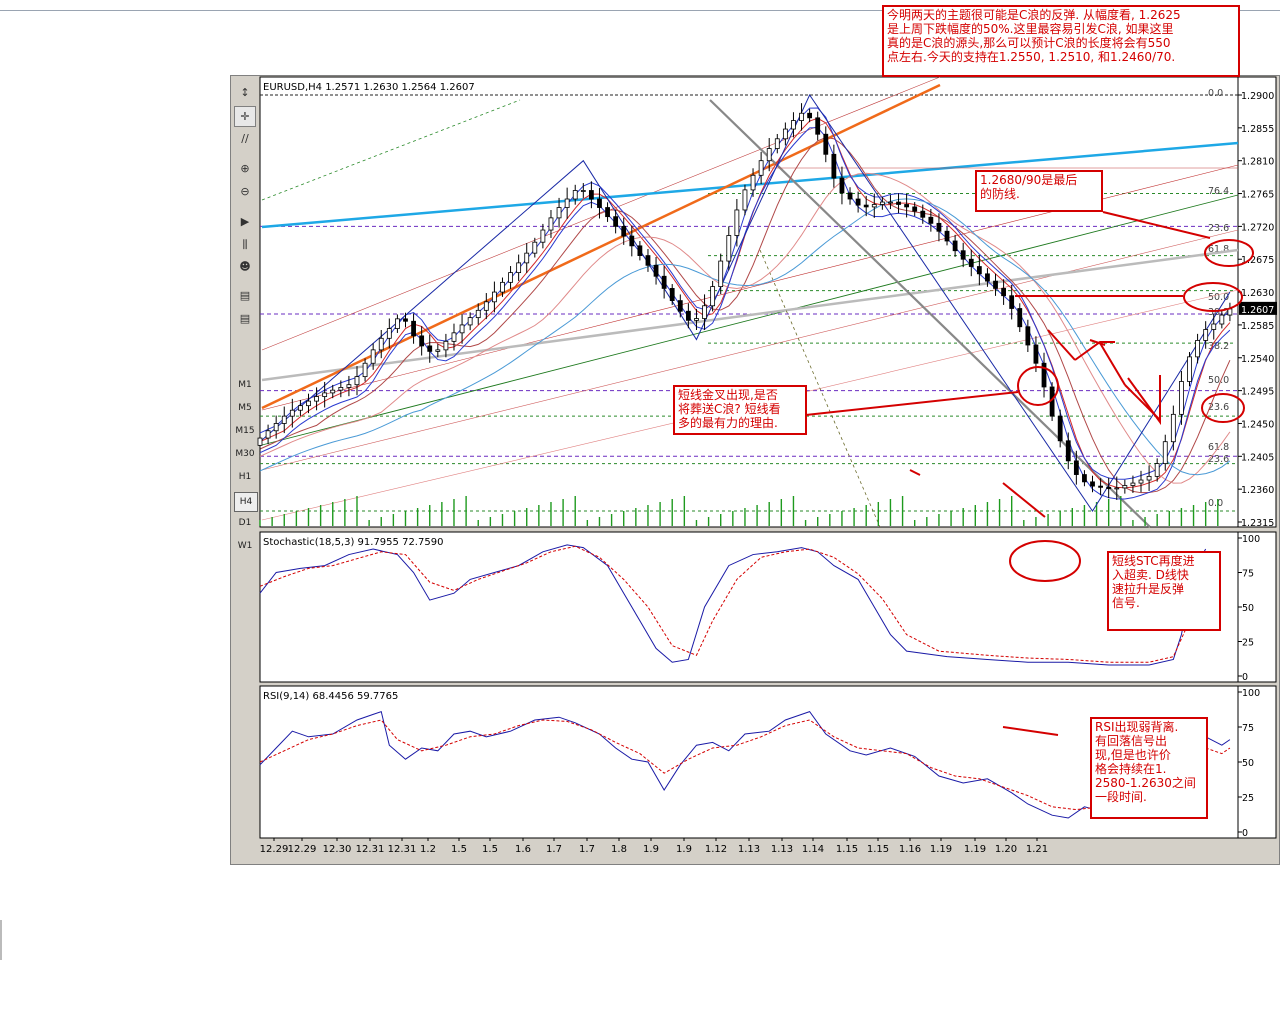 This screenshot has height=1024, width=1280. I want to click on note-line: 信号., so click(1126, 603).